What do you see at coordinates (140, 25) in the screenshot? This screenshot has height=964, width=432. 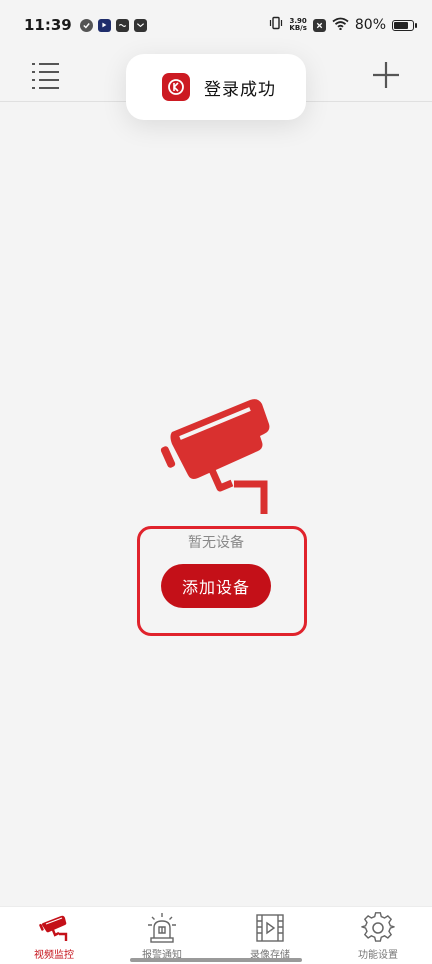 I see `mail-notification-icon` at bounding box center [140, 25].